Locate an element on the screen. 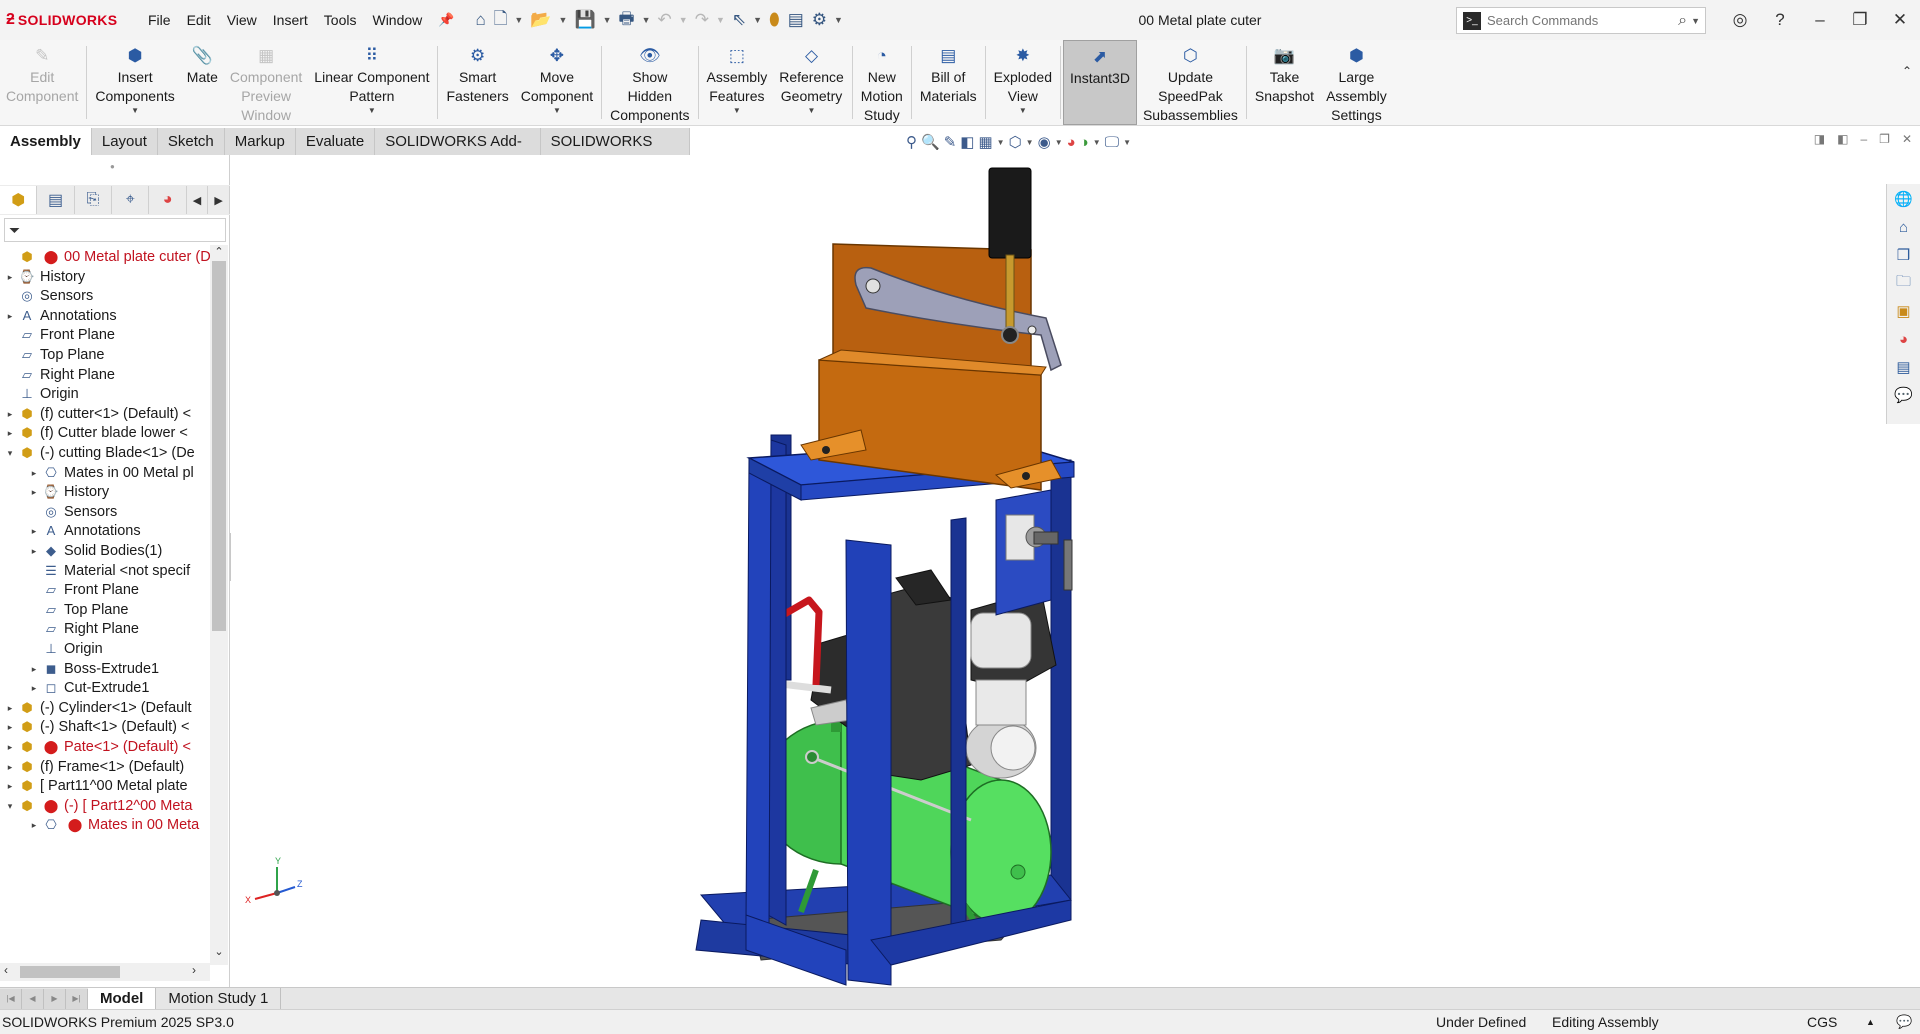 The height and width of the screenshot is (1034, 1920). tree-vertical-scrollbar: ⌃ ⌄ is located at coordinates (219, 605).